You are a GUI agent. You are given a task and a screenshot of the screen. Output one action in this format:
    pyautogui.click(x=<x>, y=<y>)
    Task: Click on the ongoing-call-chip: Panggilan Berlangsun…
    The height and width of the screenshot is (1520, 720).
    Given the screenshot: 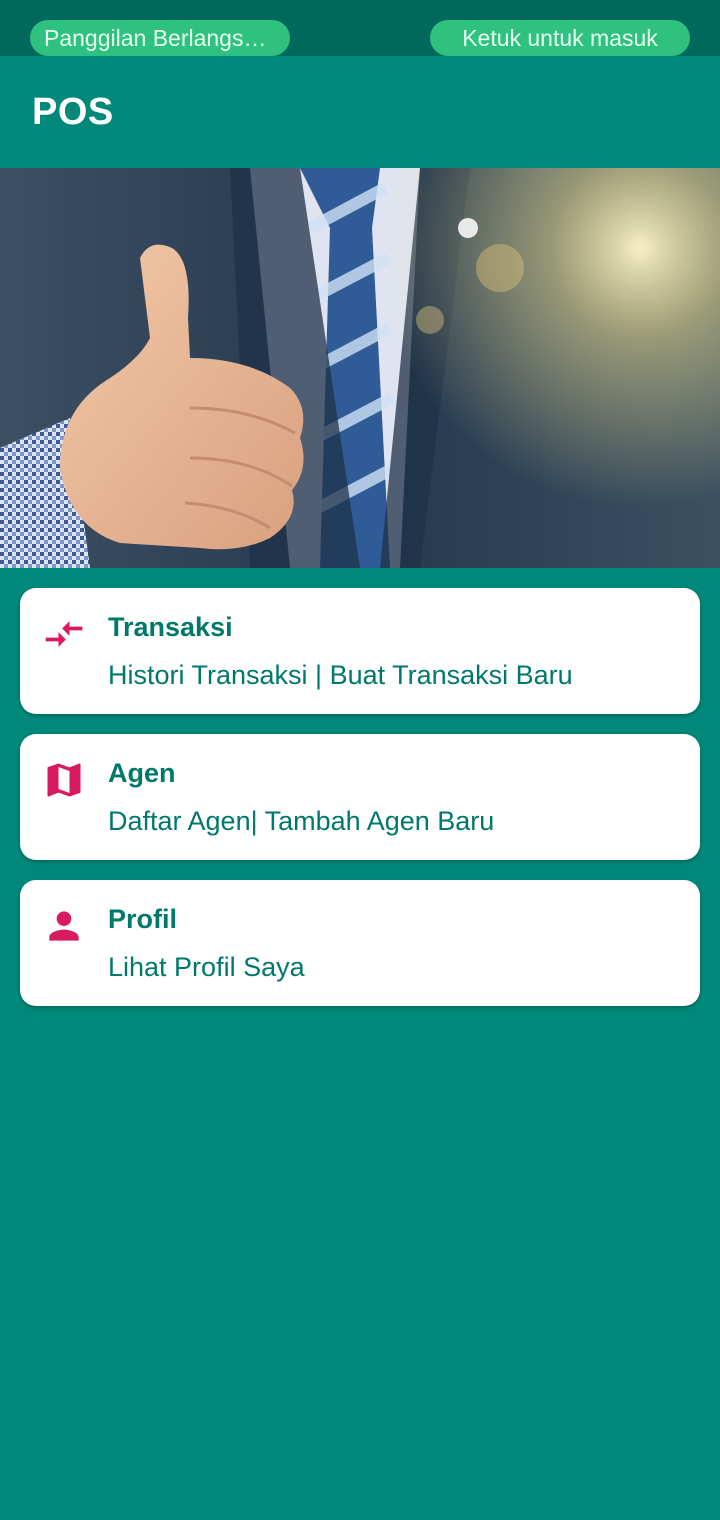 What is the action you would take?
    pyautogui.click(x=160, y=38)
    